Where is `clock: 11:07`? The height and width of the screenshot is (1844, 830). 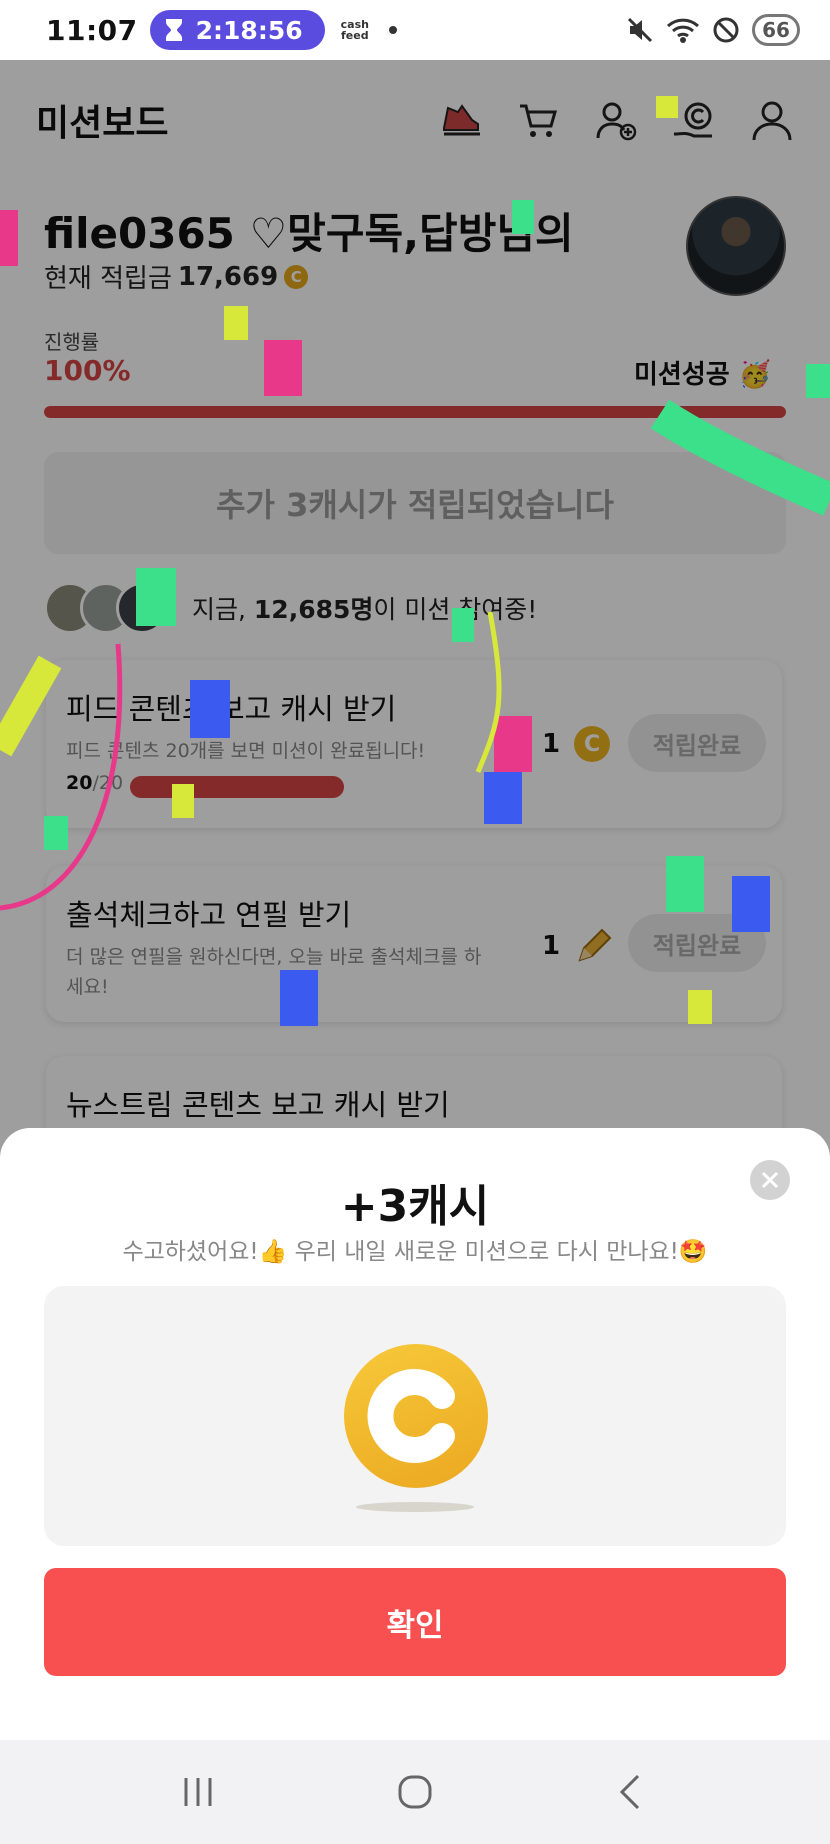 clock: 11:07 is located at coordinates (92, 30).